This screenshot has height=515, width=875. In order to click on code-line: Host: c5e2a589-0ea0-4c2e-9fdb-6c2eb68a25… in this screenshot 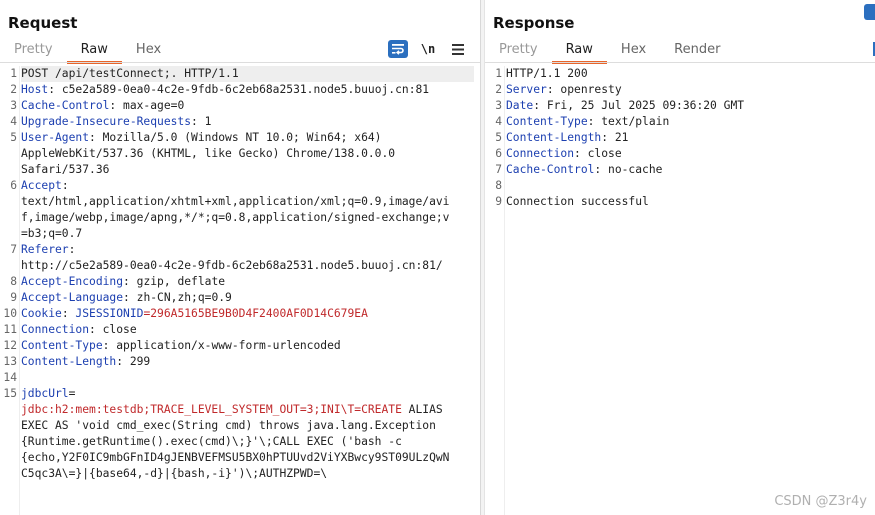, I will do `click(247, 90)`.